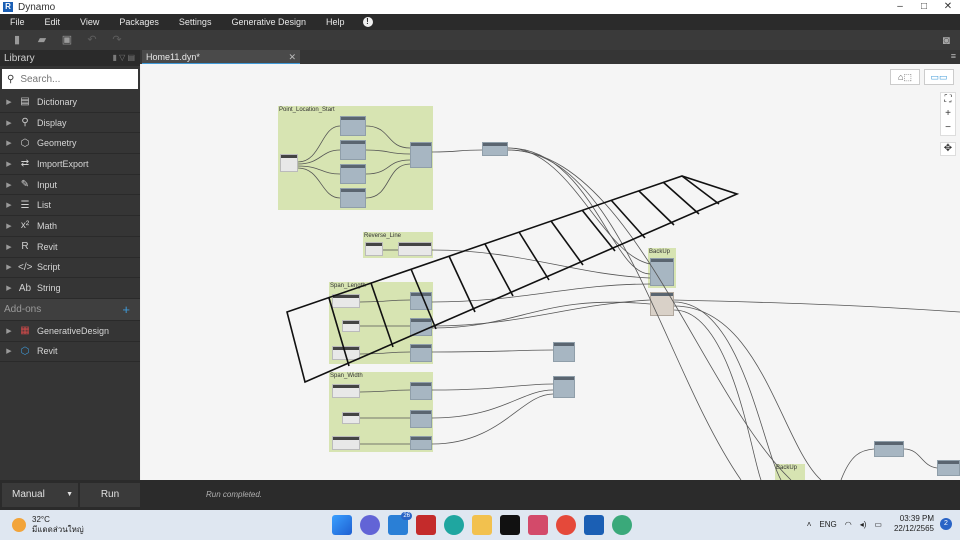 The height and width of the screenshot is (540, 960). Describe the element at coordinates (117, 40) in the screenshot. I see `redo-icon: ↷` at that location.